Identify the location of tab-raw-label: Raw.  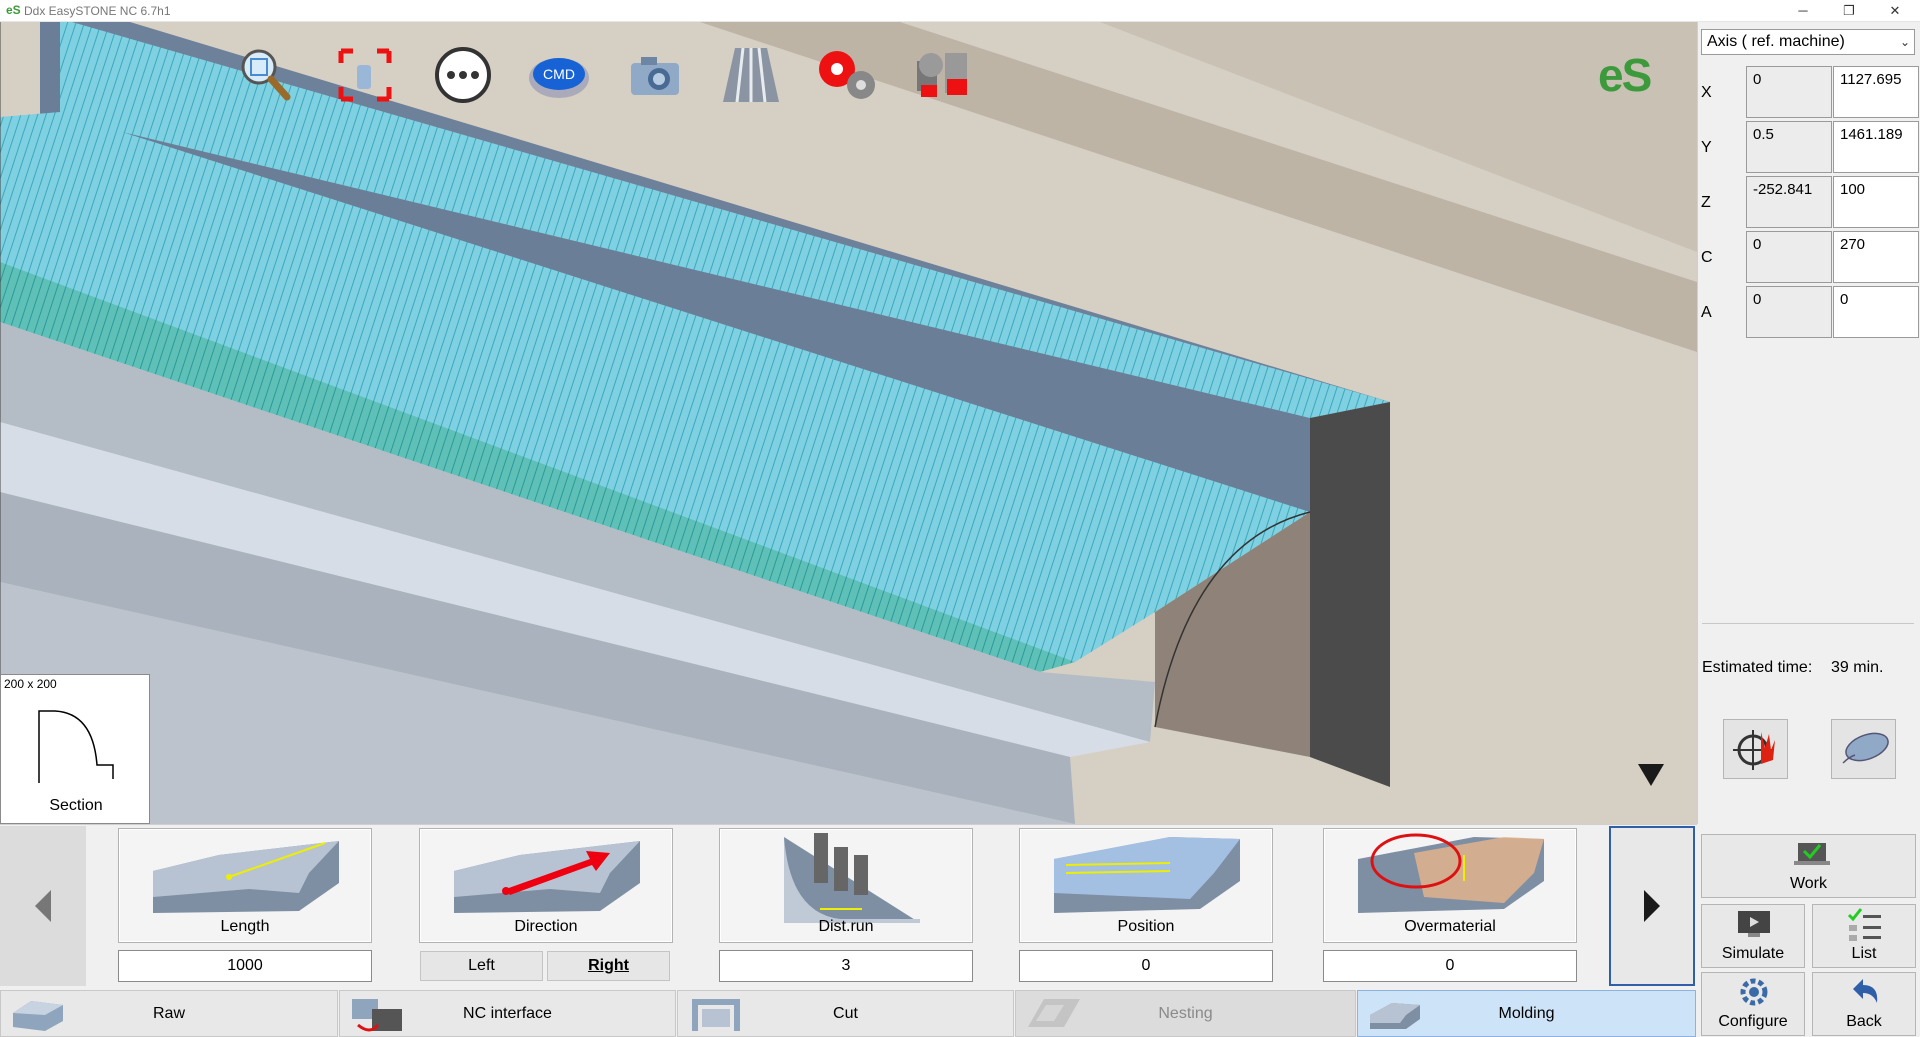
(168, 1013).